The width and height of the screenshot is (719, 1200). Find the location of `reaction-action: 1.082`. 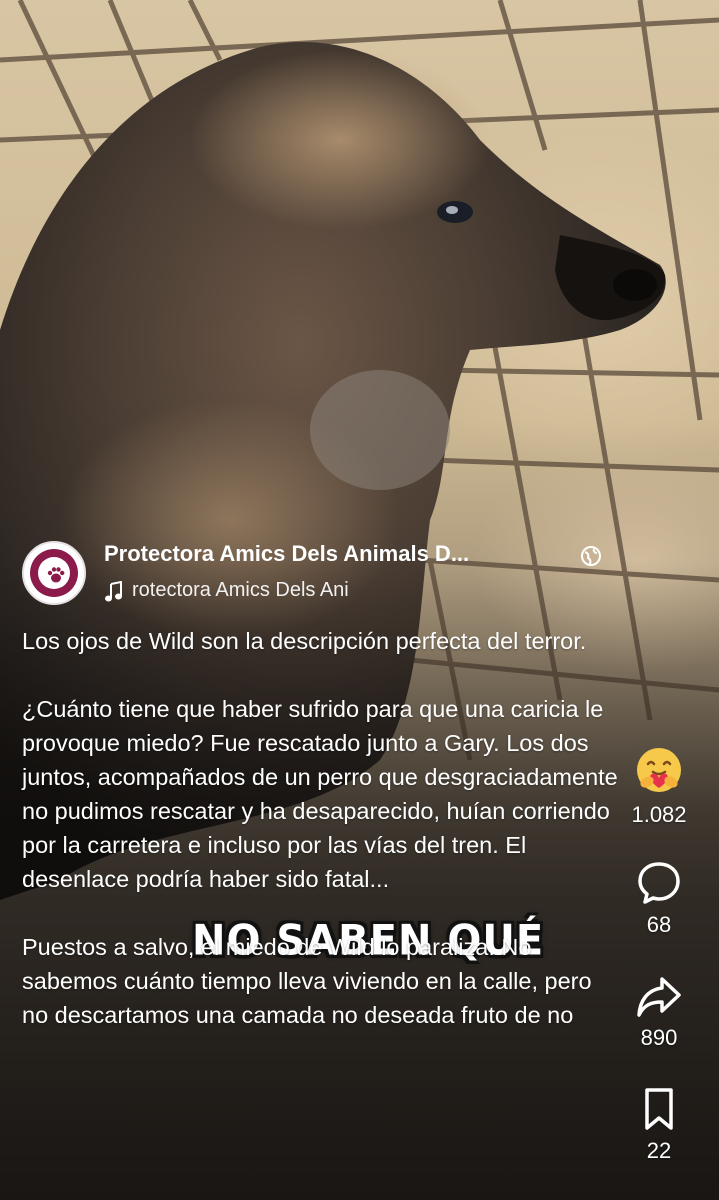

reaction-action: 1.082 is located at coordinates (659, 786).